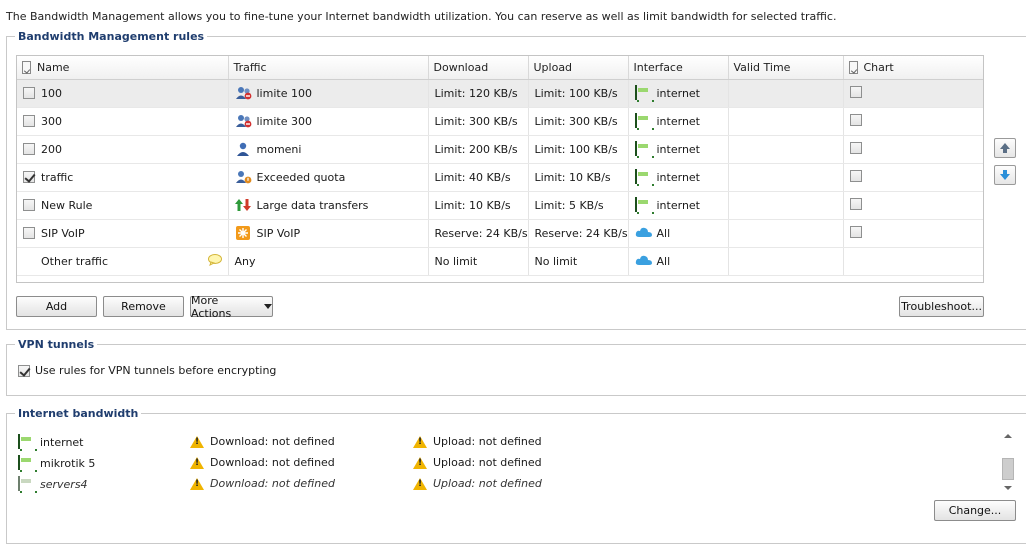  I want to click on move-down-button, so click(1005, 175).